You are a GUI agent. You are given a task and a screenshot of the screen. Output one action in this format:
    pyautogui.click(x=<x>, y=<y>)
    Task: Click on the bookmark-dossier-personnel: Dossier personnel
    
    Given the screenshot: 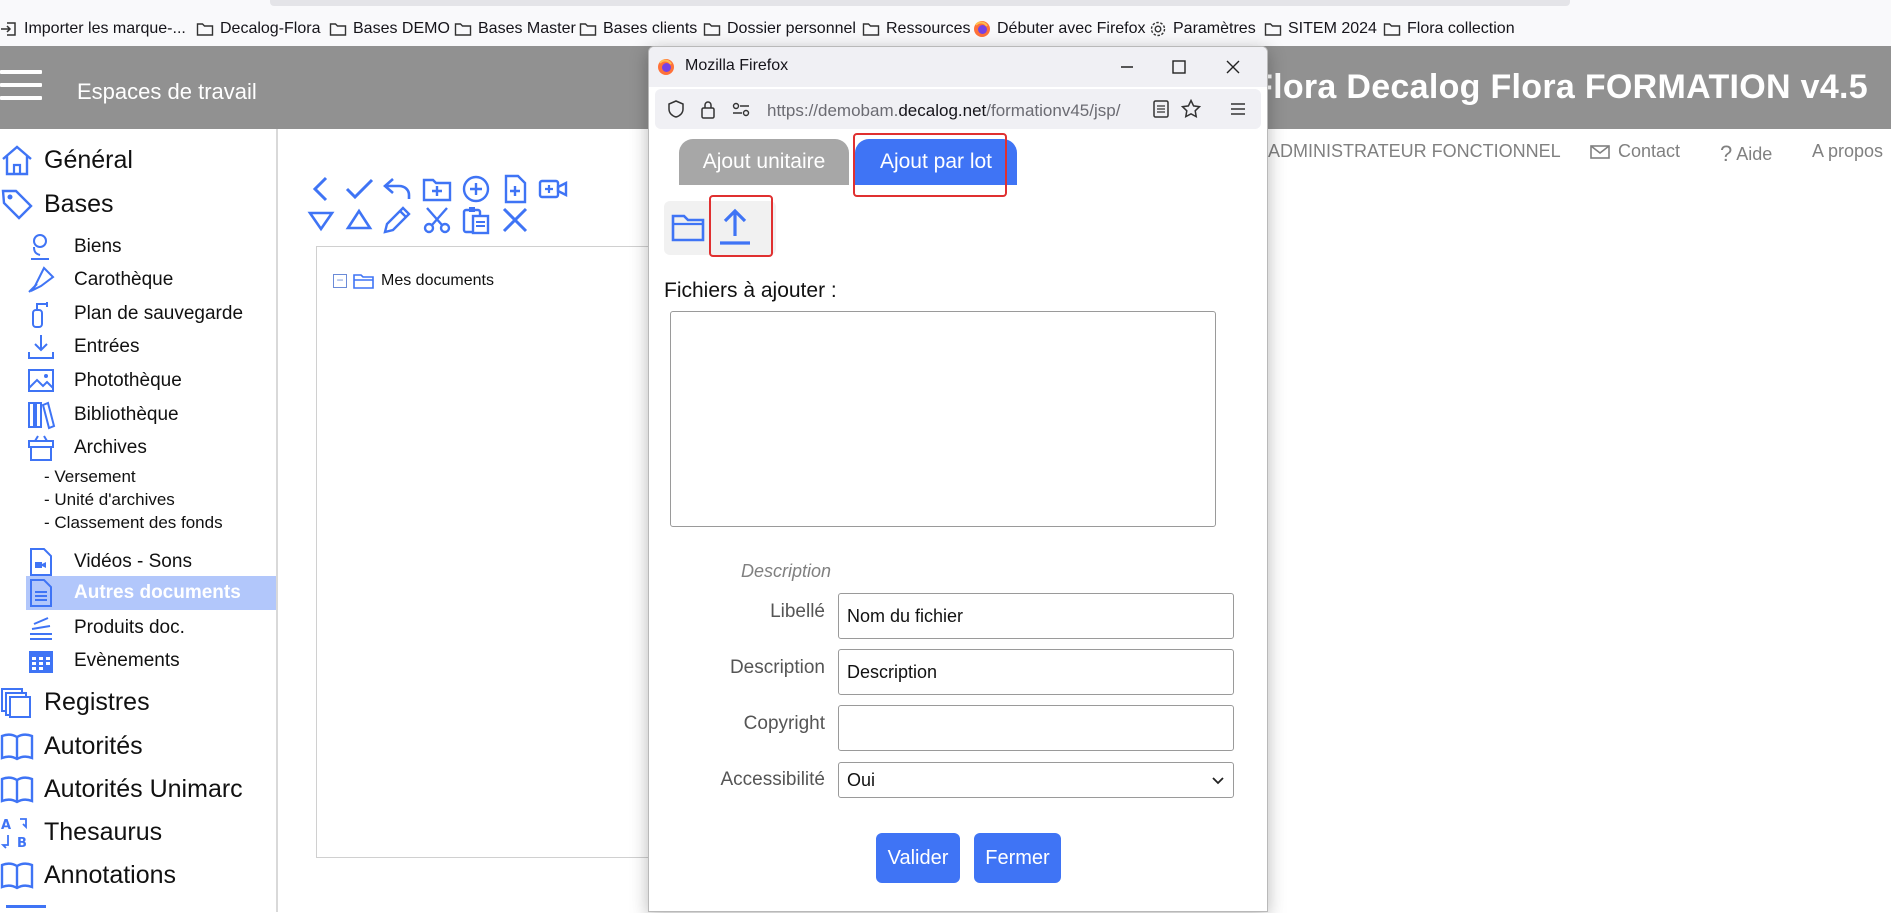 What is the action you would take?
    pyautogui.click(x=779, y=29)
    